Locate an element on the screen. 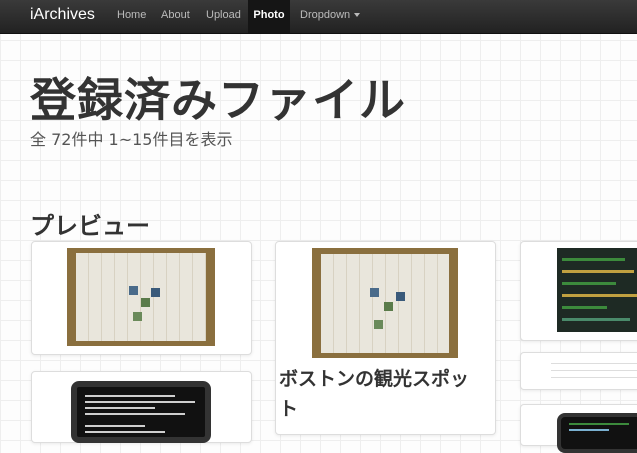 Image resolution: width=637 pixels, height=453 pixels. nav-dropdown: Dropdown is located at coordinates (330, 15).